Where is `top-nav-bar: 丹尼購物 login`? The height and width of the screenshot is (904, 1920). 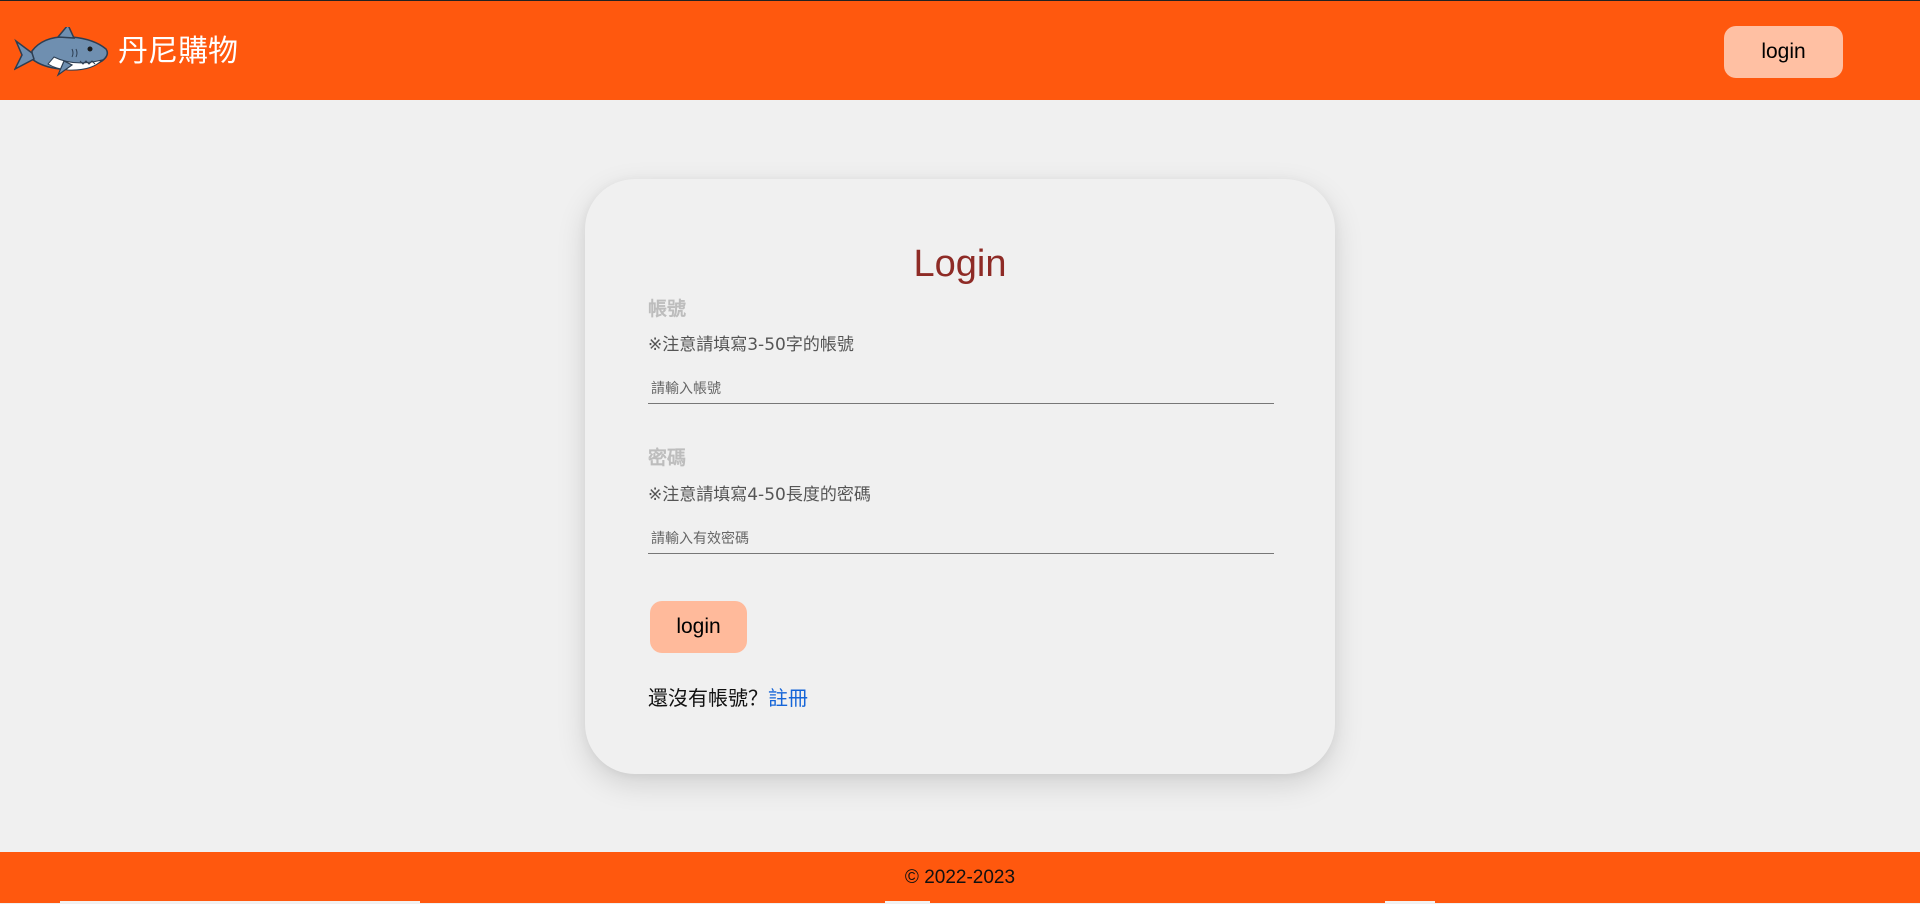
top-nav-bar: 丹尼購物 login is located at coordinates (960, 50).